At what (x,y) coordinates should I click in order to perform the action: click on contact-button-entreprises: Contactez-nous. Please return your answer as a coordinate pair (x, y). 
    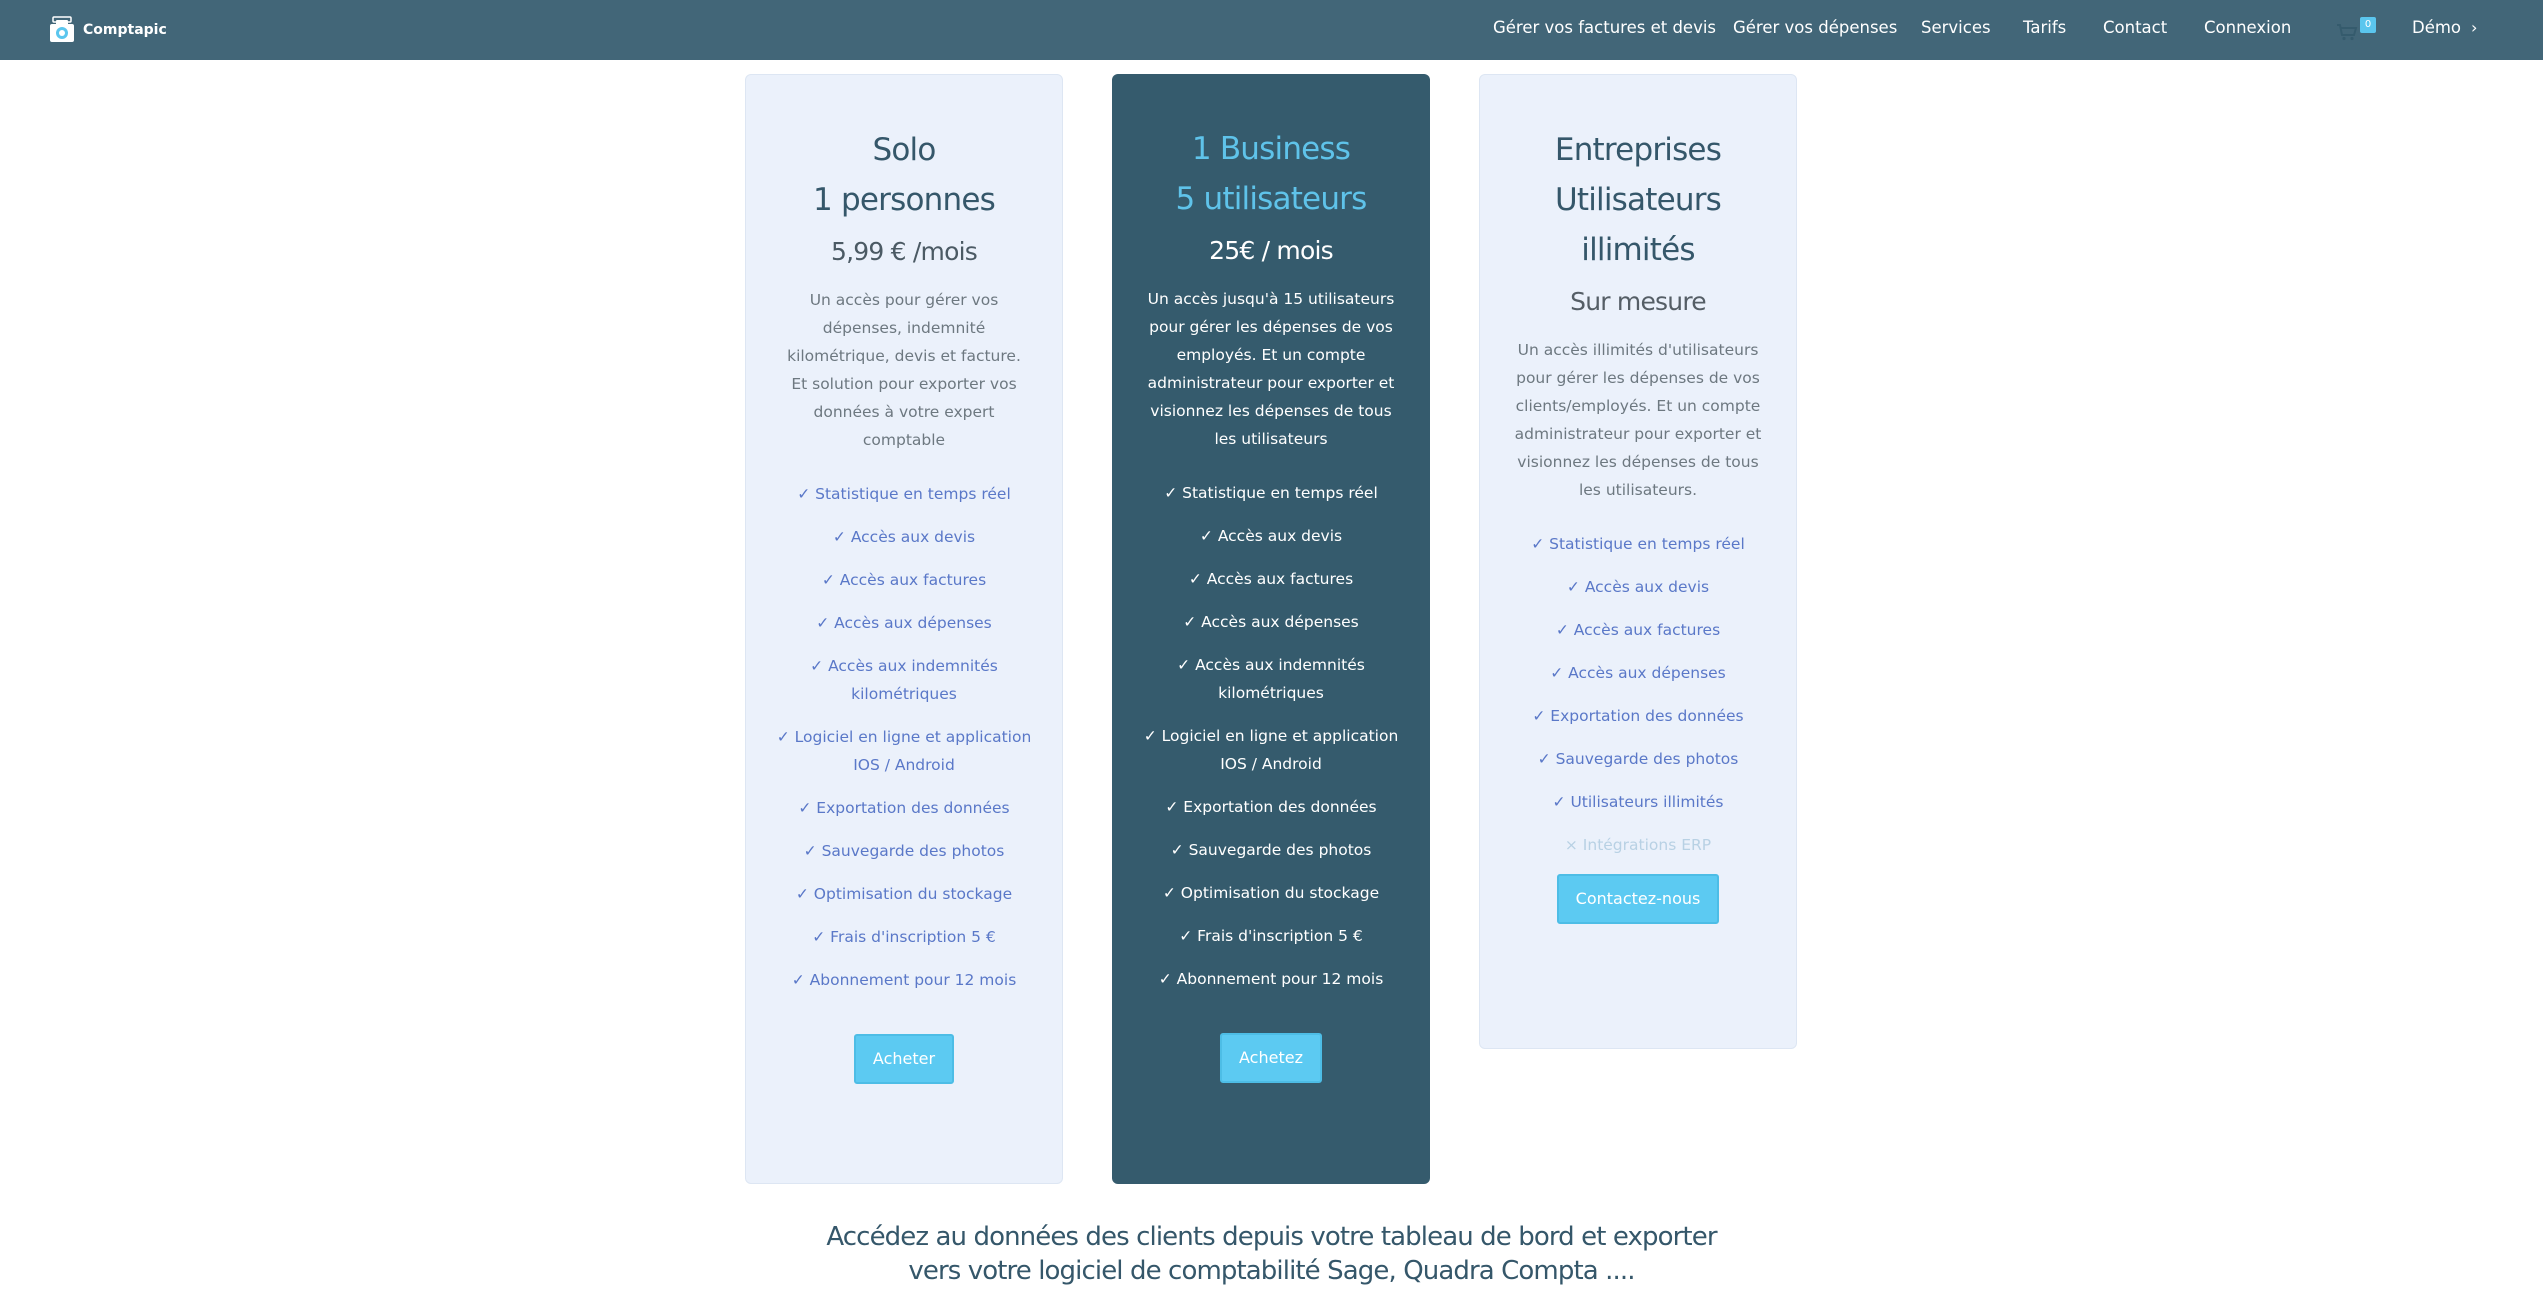
    Looking at the image, I should click on (1638, 899).